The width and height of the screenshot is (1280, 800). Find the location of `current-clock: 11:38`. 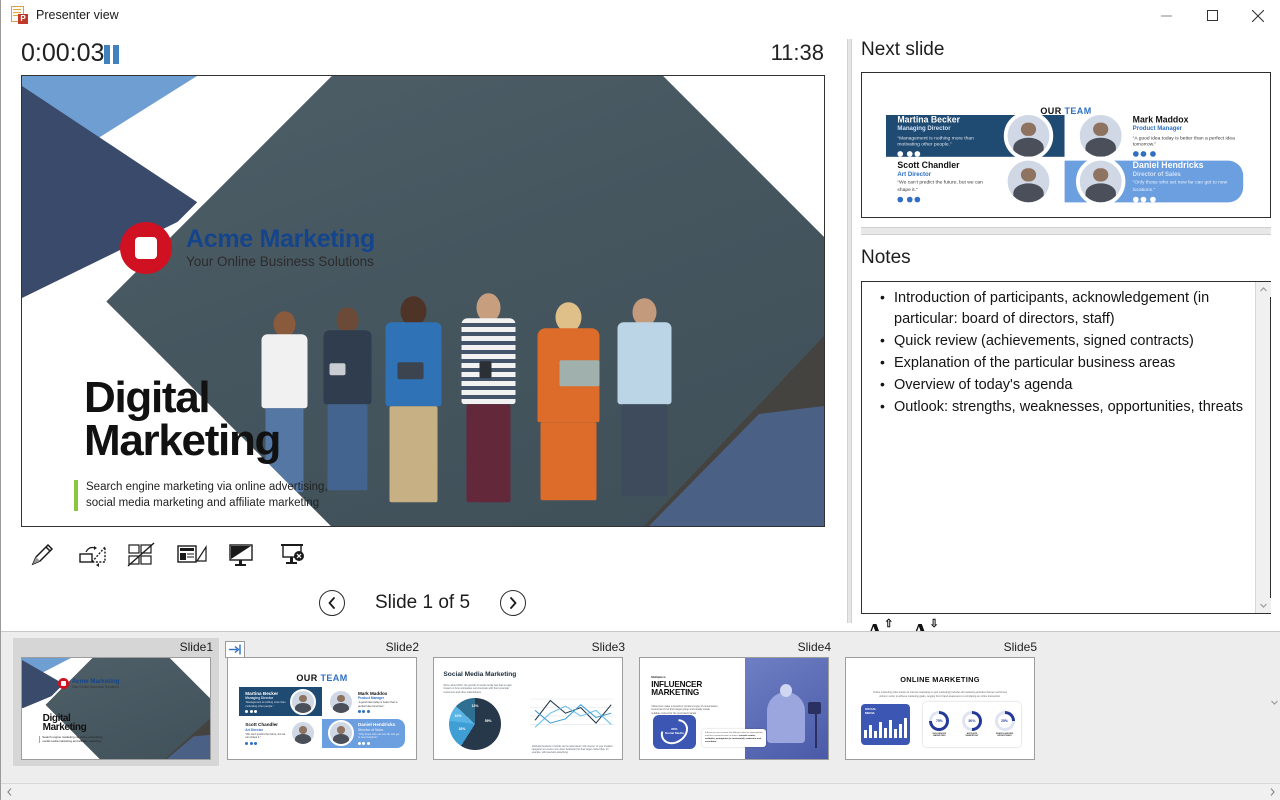

current-clock: 11:38 is located at coordinates (797, 52).